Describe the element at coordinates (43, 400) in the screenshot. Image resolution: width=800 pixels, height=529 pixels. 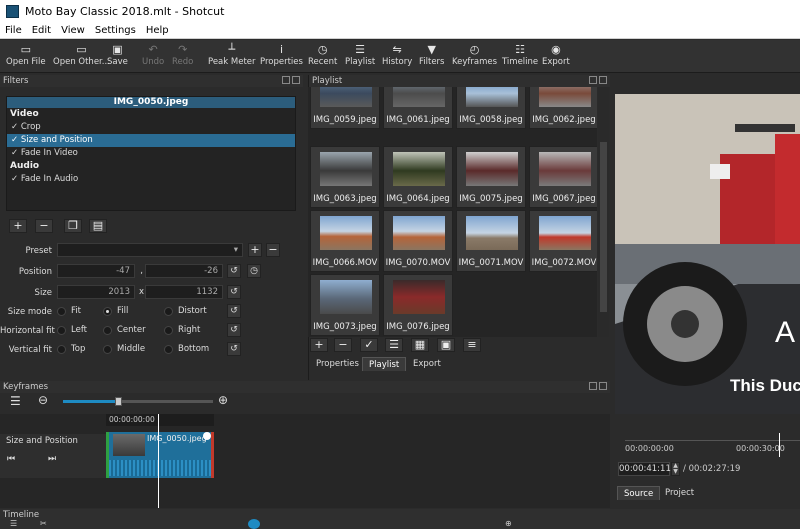
I see `zoom-out-icon: ⊖` at that location.